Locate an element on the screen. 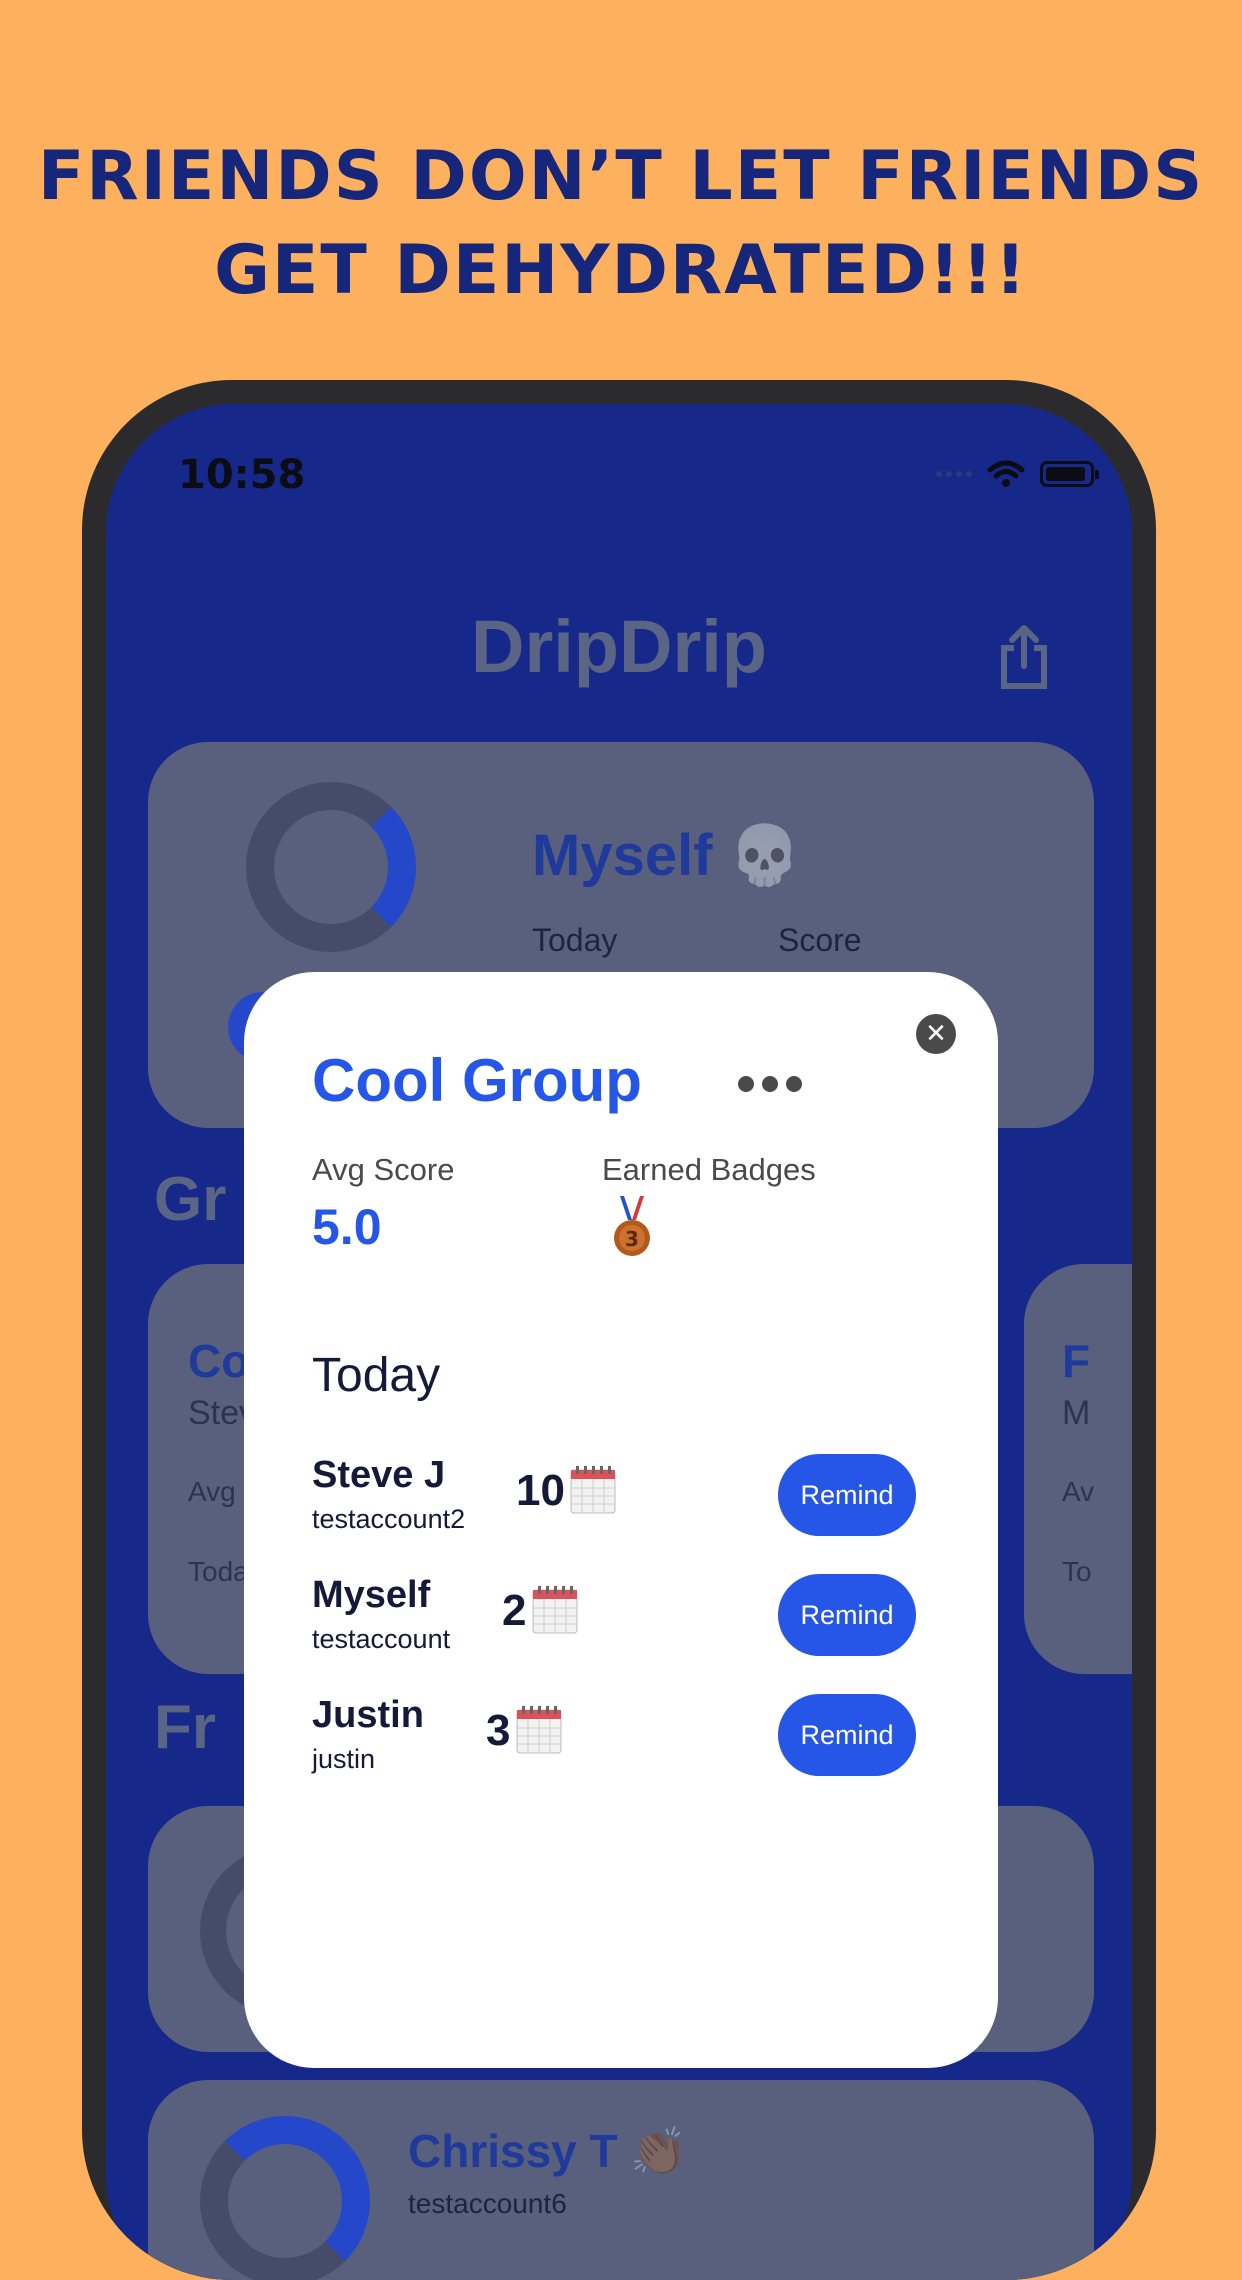  my-progress-ring is located at coordinates (331, 867).